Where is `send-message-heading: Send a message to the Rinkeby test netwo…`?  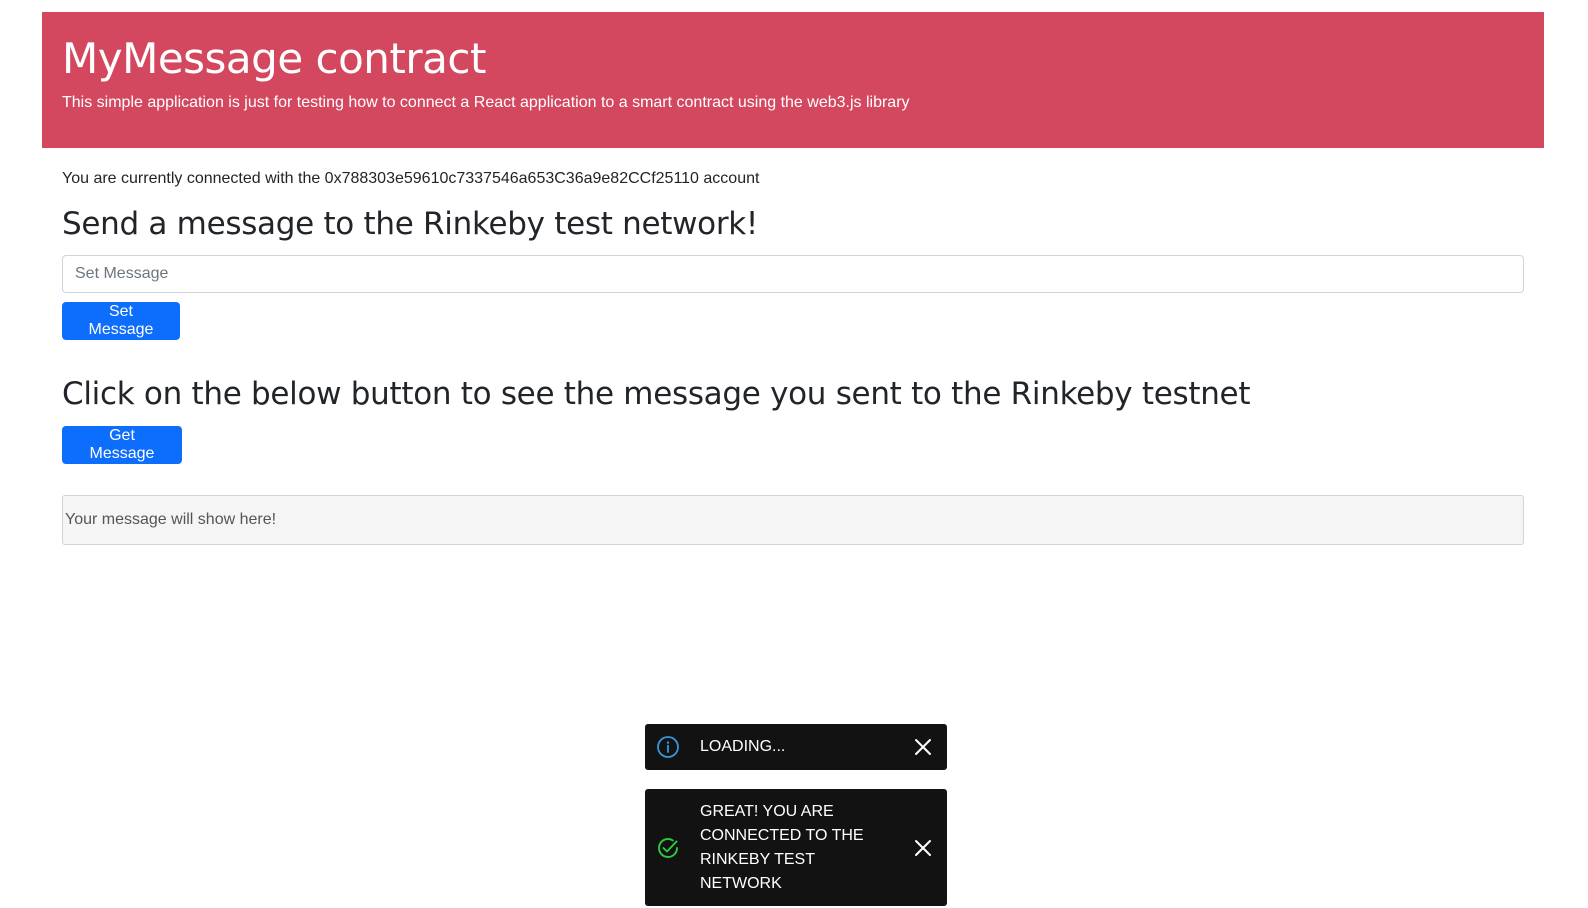
send-message-heading: Send a message to the Rinkeby test netwo… is located at coordinates (410, 224).